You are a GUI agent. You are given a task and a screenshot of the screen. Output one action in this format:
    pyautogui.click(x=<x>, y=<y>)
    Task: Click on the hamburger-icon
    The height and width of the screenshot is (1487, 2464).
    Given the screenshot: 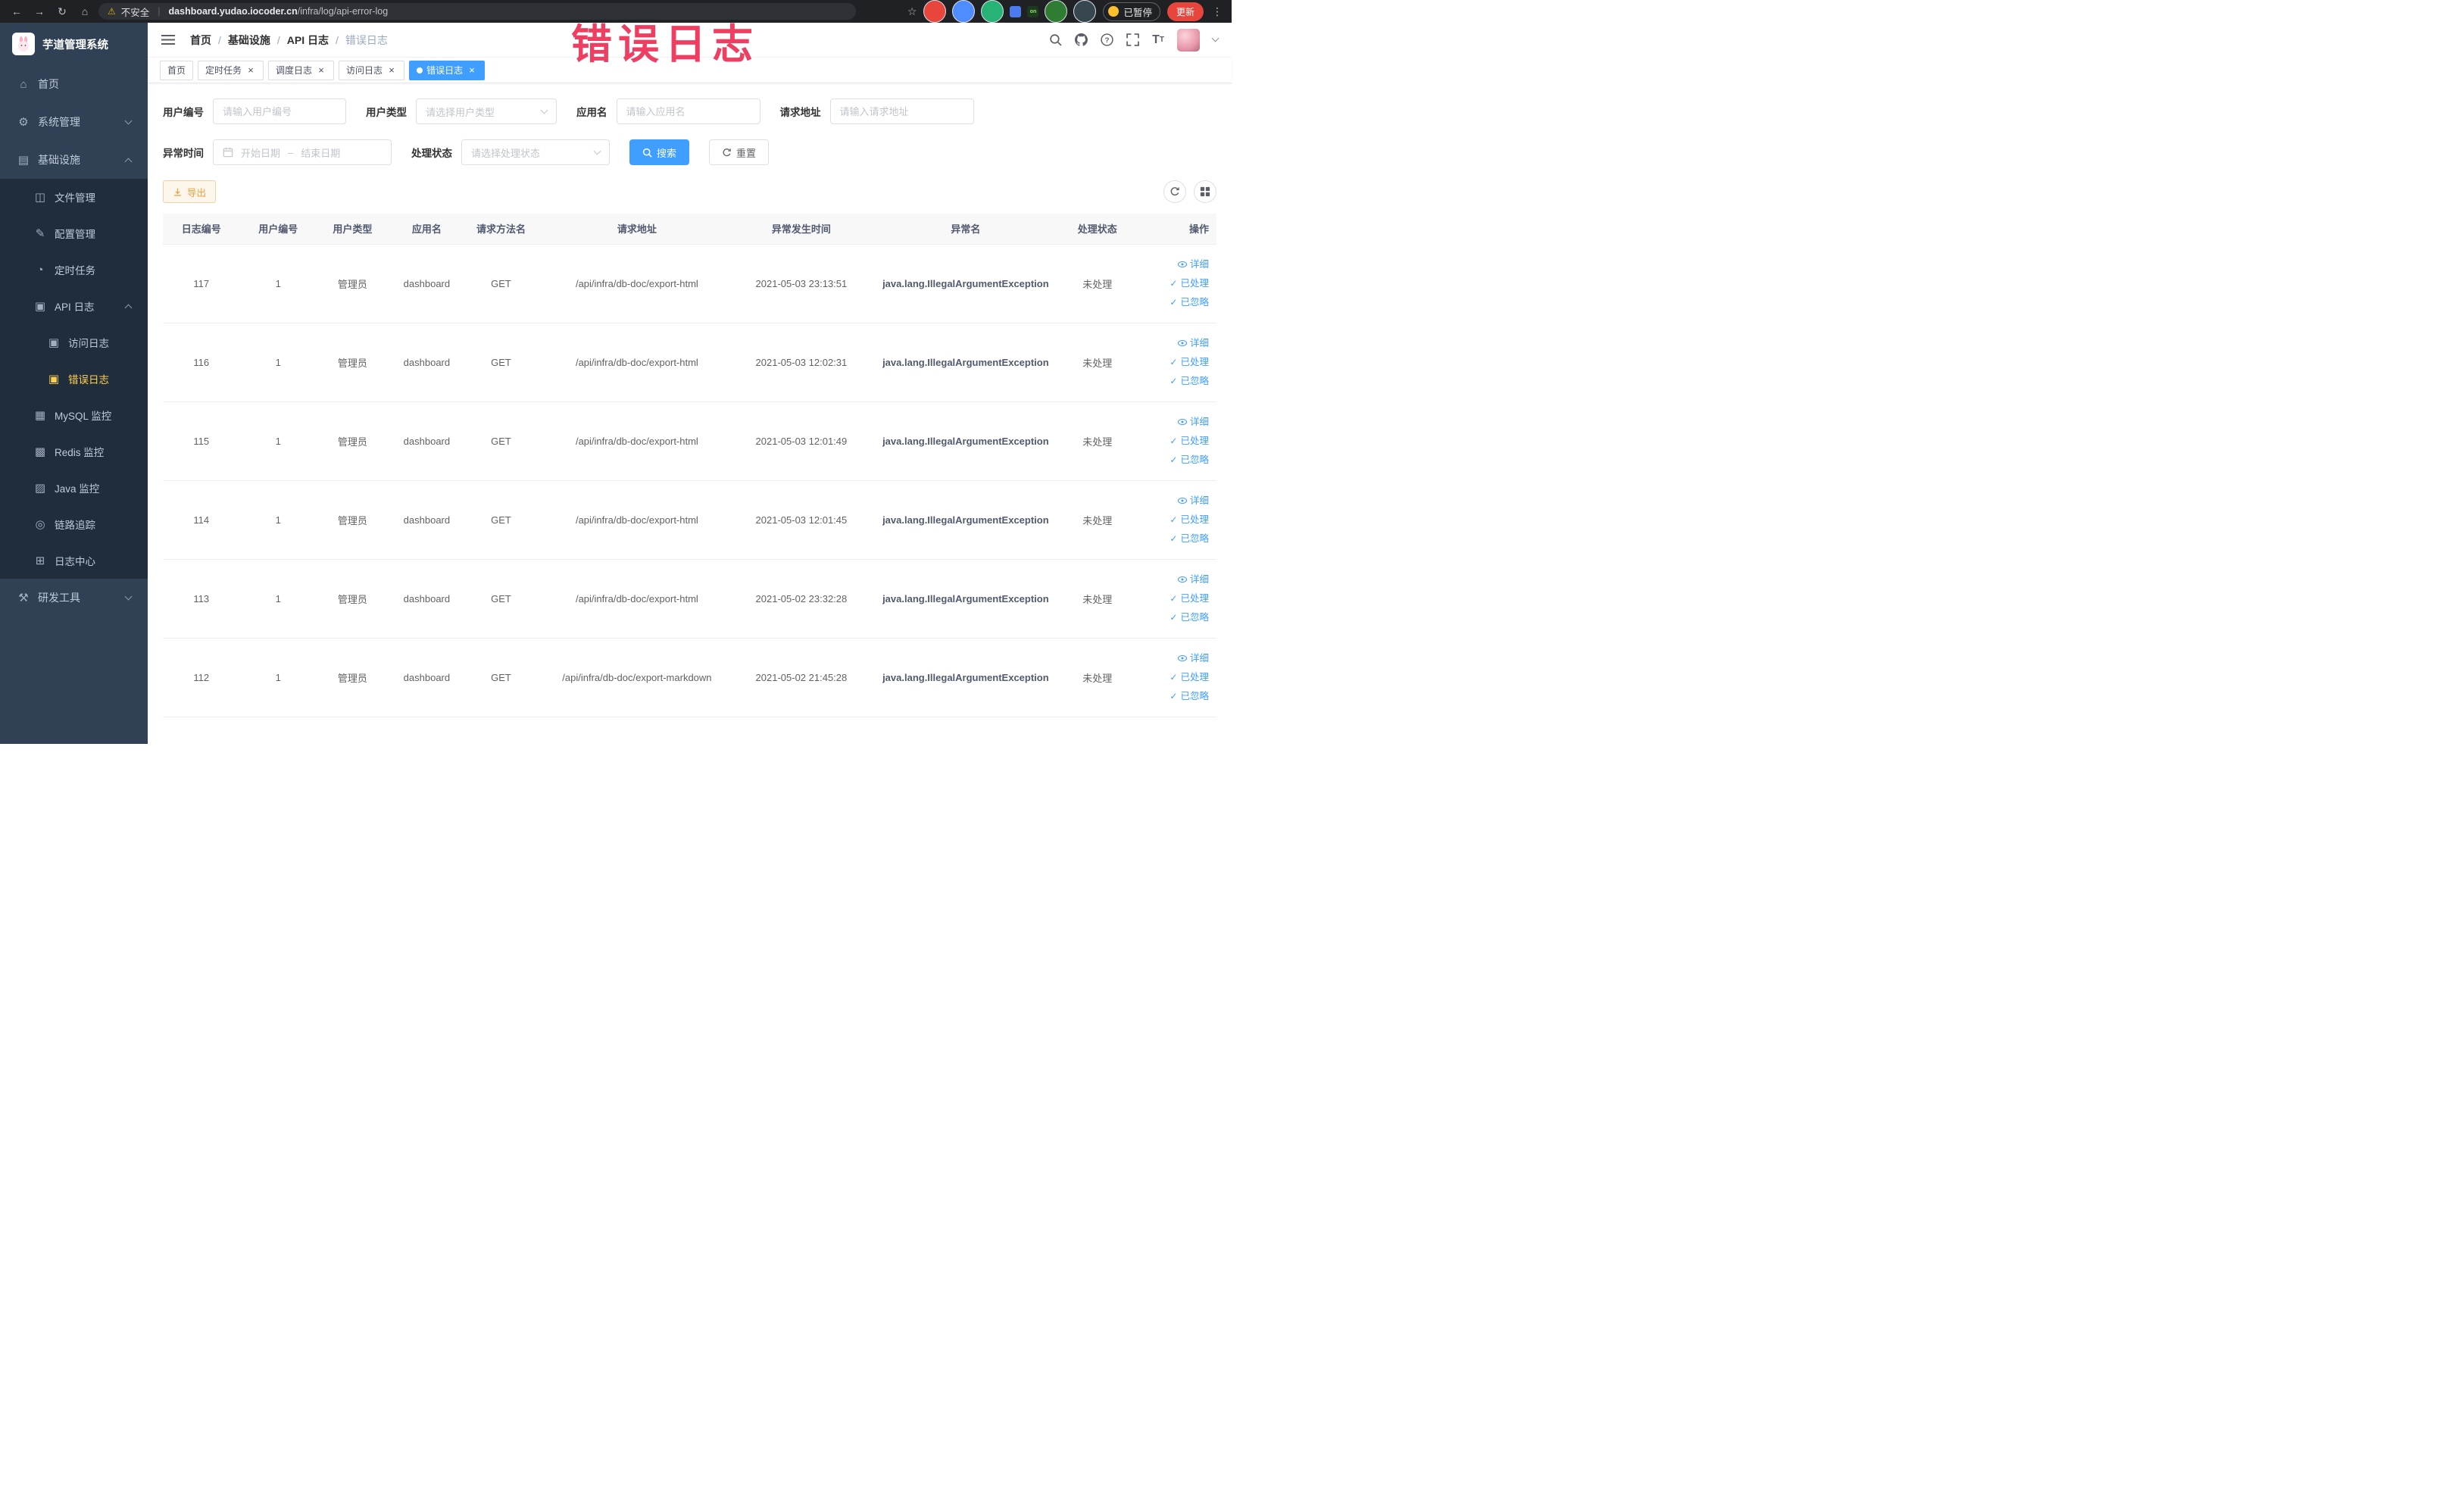 What is the action you would take?
    pyautogui.click(x=168, y=40)
    